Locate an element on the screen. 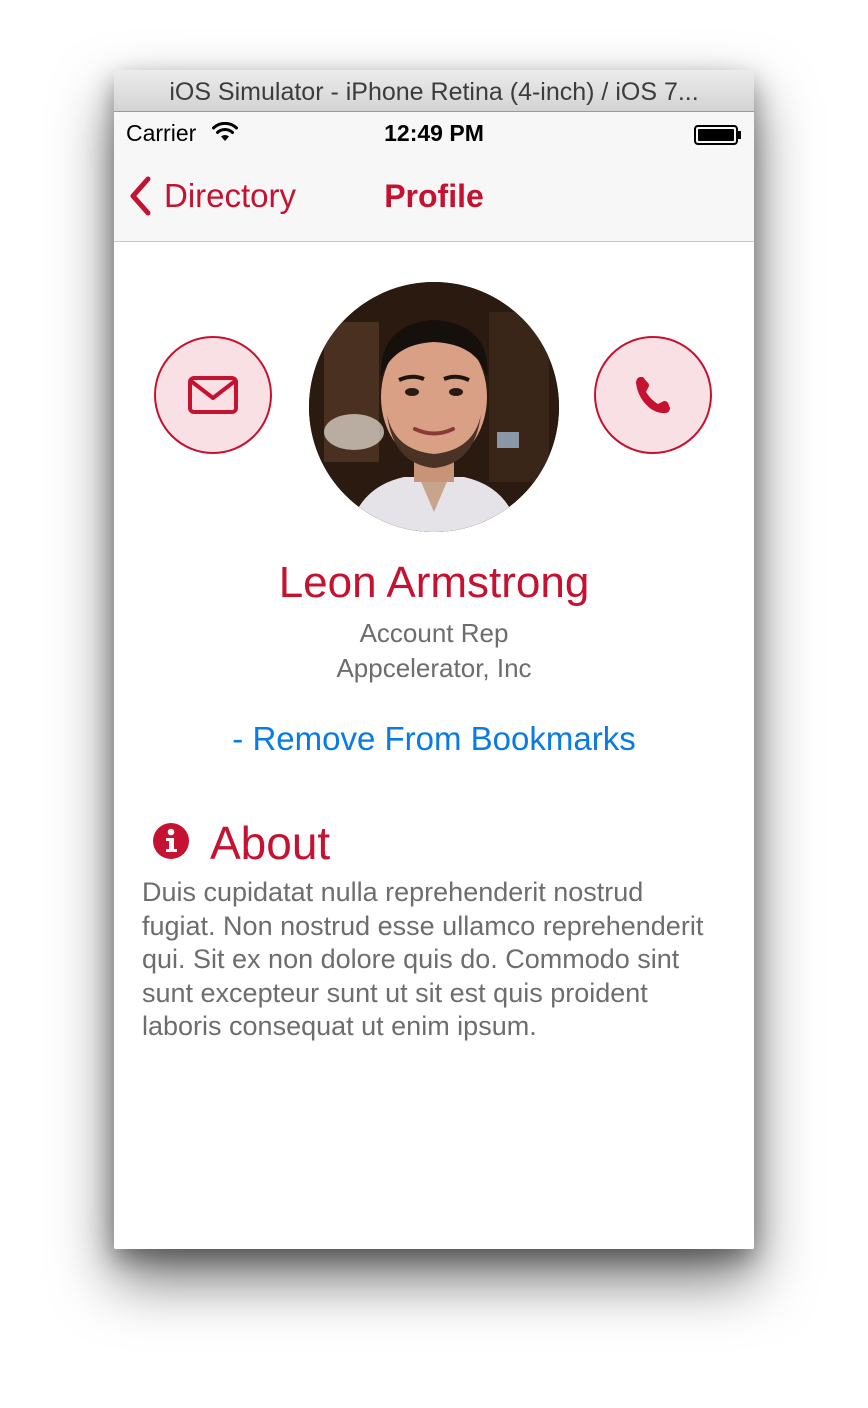 The image size is (868, 1408). envelope-icon is located at coordinates (213, 395).